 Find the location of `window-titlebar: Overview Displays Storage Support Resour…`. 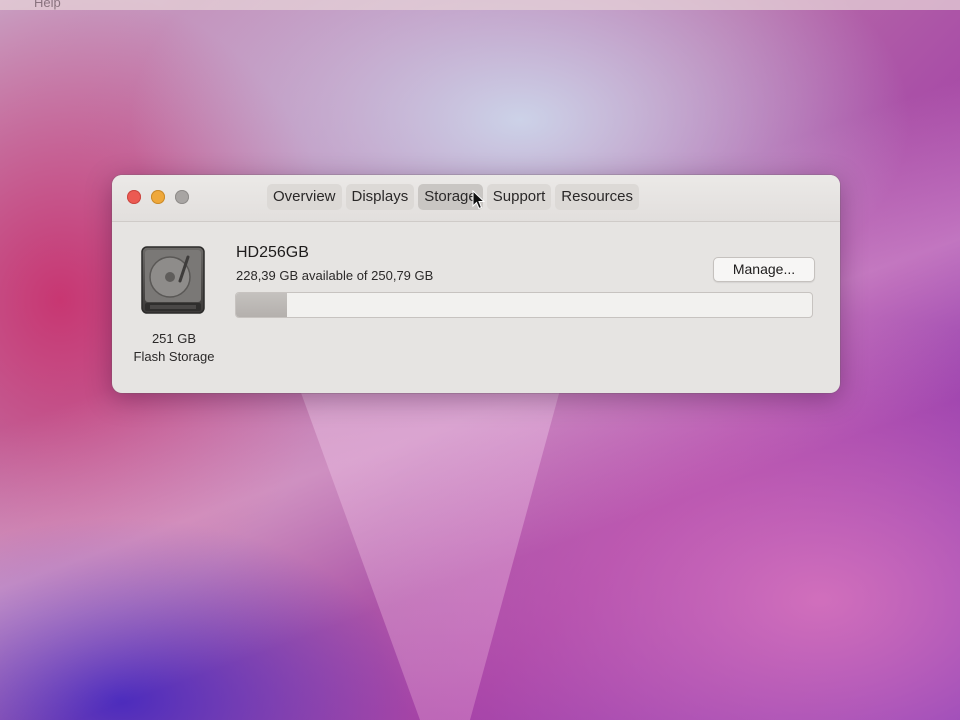

window-titlebar: Overview Displays Storage Support Resour… is located at coordinates (476, 198).